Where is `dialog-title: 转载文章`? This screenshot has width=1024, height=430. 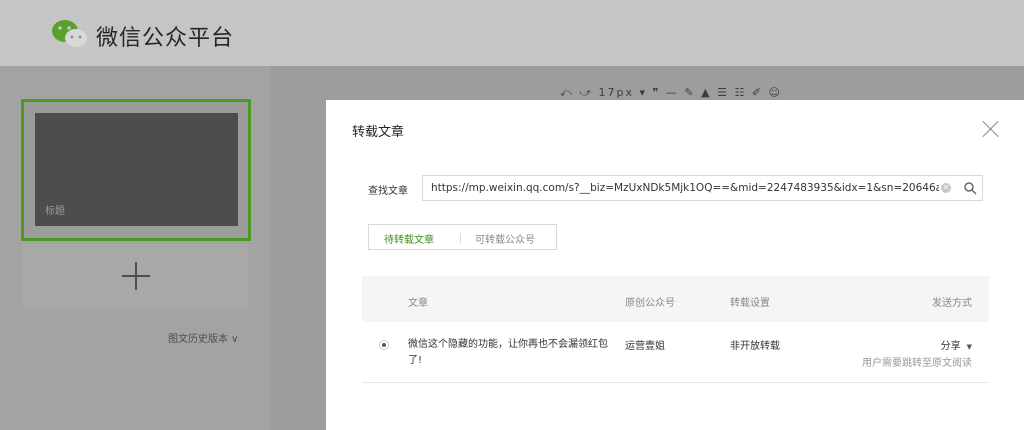
dialog-title: 转载文章 is located at coordinates (378, 132).